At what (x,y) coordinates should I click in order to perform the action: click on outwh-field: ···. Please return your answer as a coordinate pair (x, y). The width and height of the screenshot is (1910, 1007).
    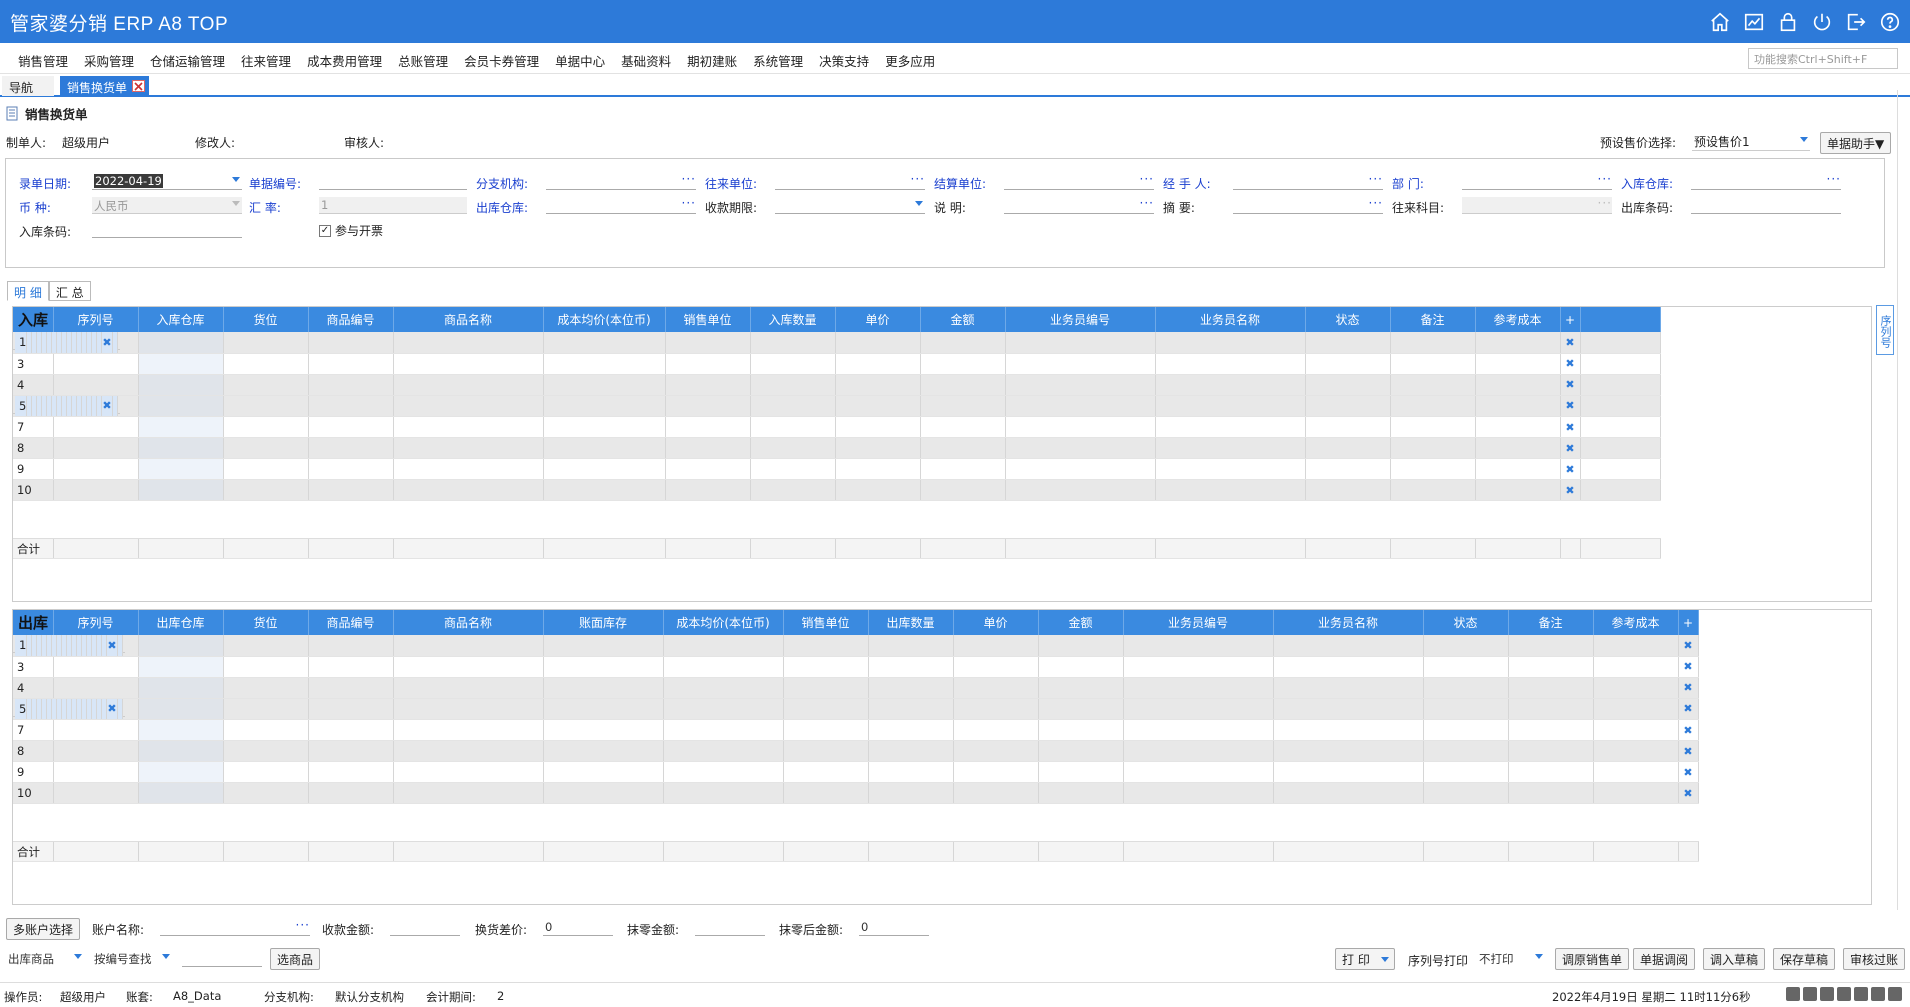
    Looking at the image, I should click on (621, 205).